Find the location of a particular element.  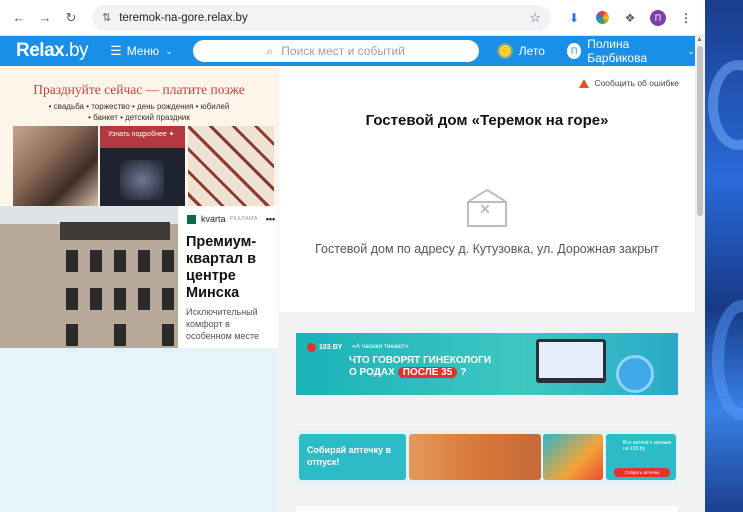

laptop-image is located at coordinates (571, 361).